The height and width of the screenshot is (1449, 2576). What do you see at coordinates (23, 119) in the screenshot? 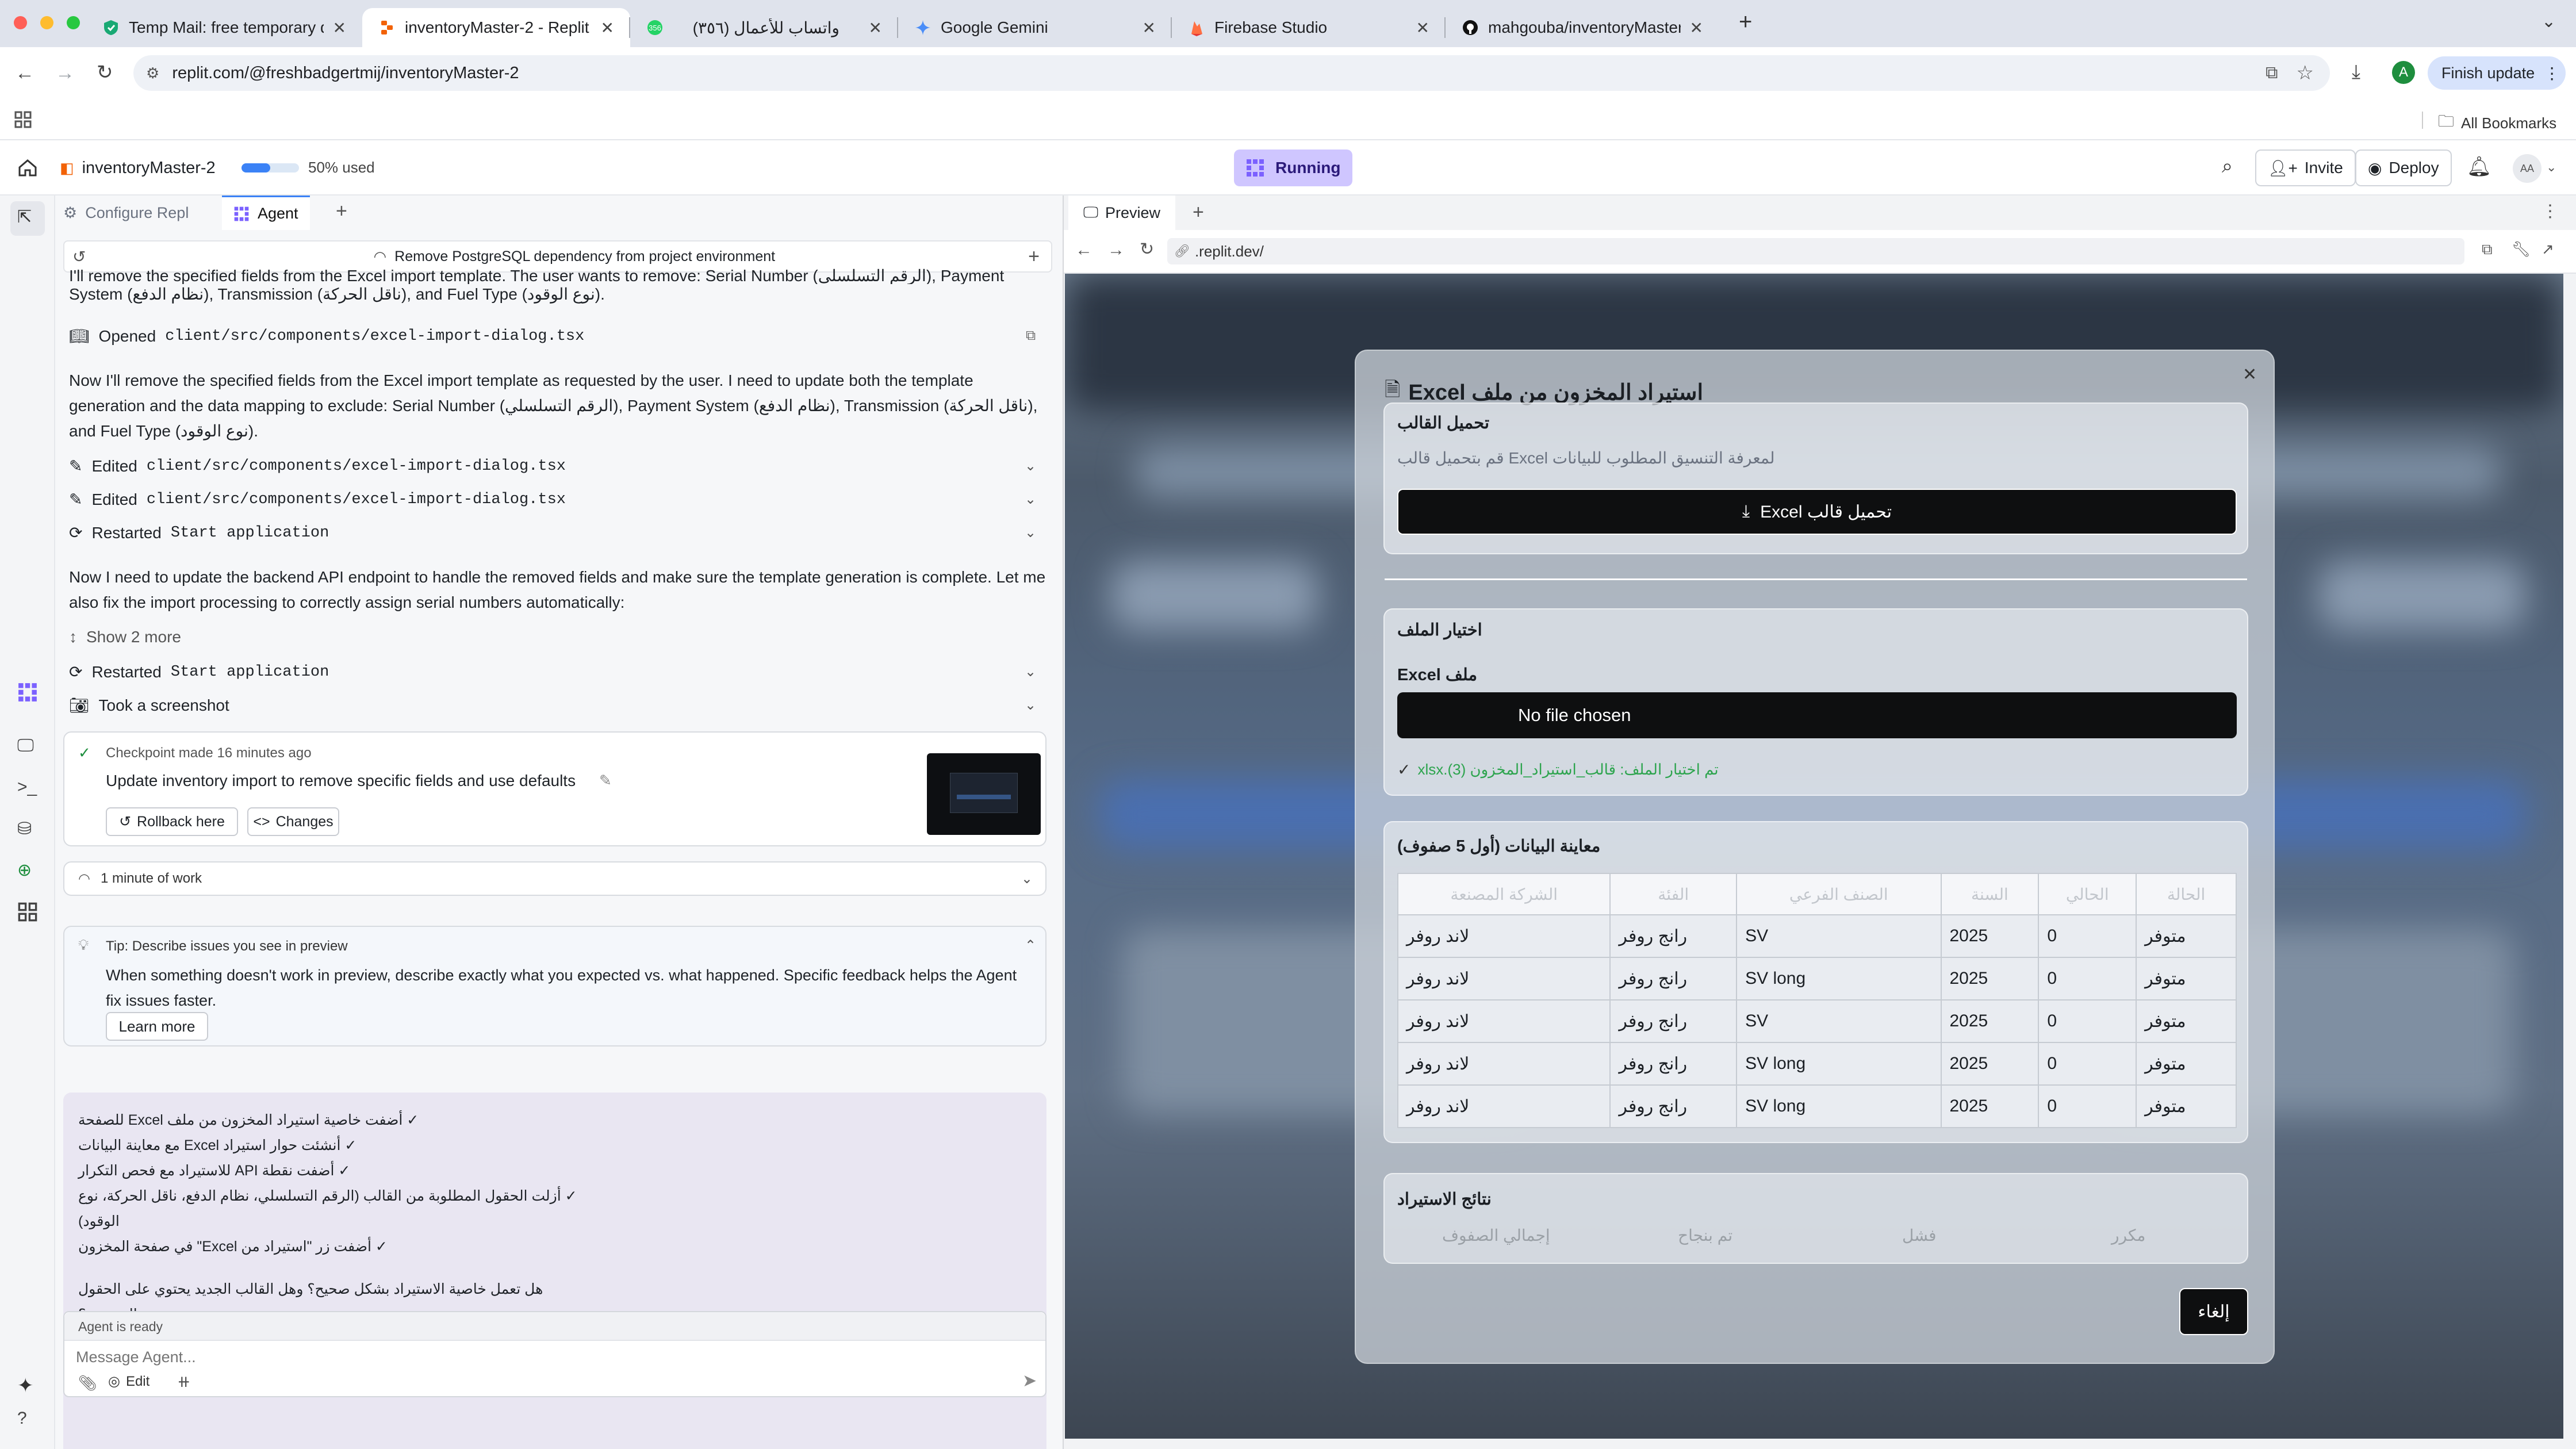
I see `apps-grid-icon` at bounding box center [23, 119].